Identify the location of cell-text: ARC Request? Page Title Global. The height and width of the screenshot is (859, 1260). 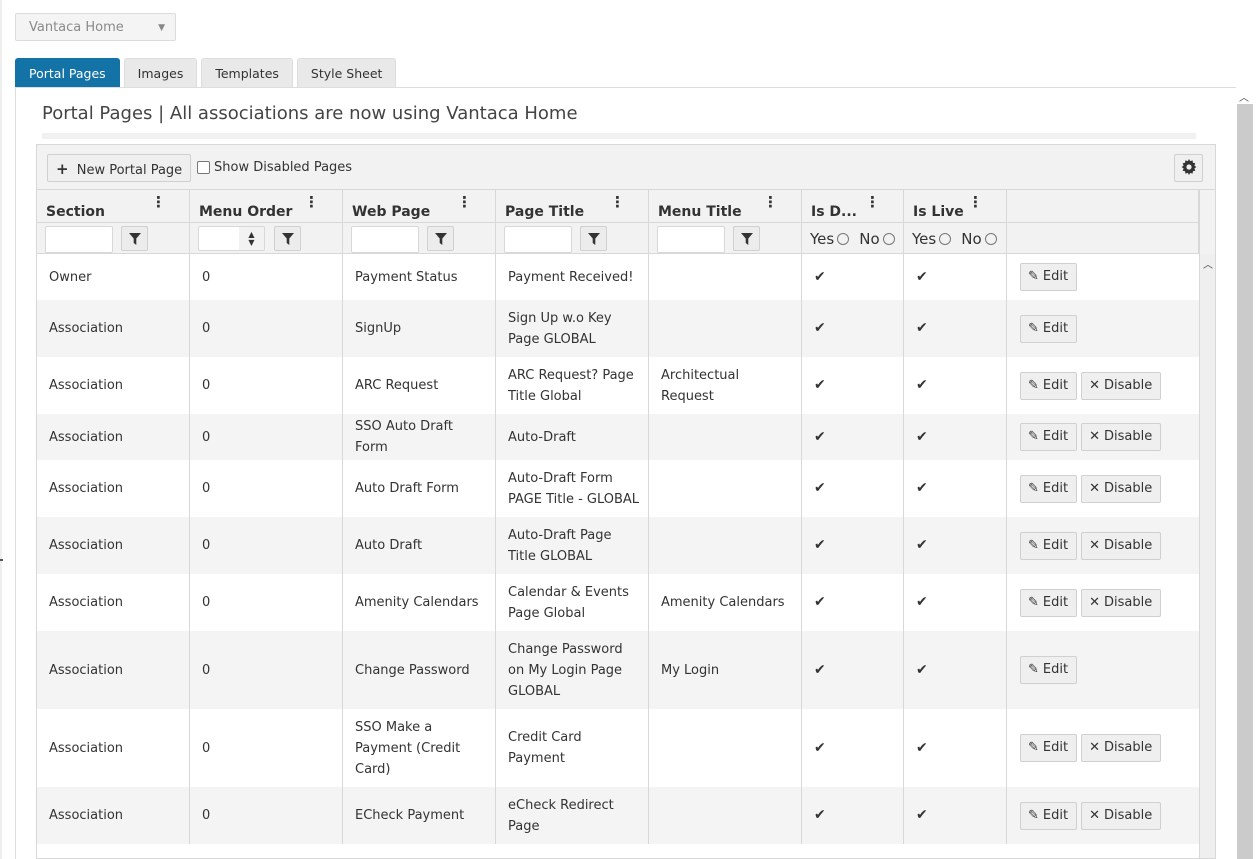
(571, 385).